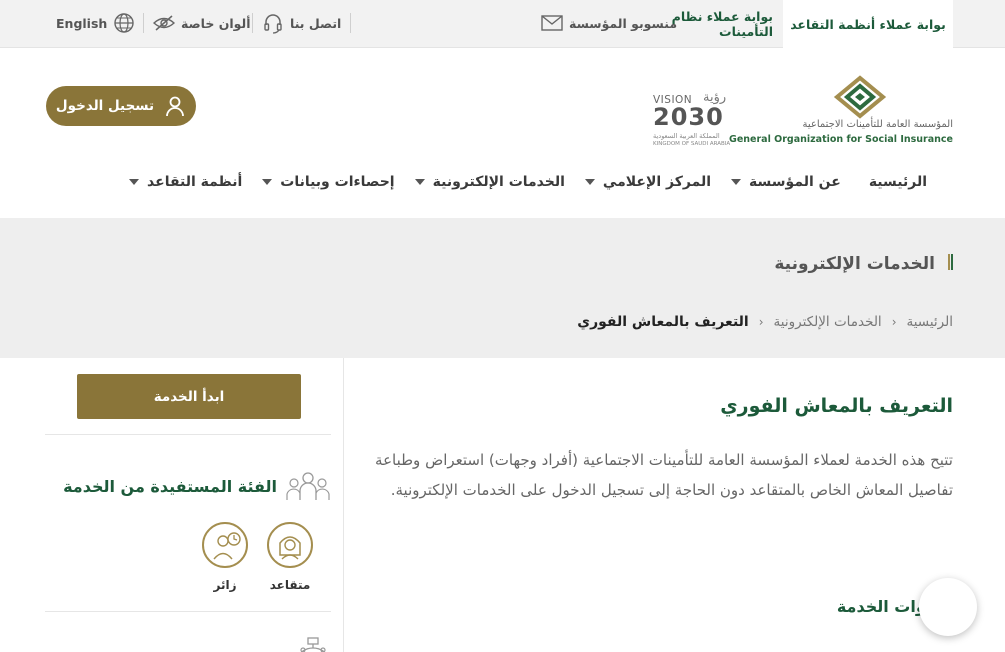 This screenshot has height=652, width=1005. What do you see at coordinates (290, 585) in the screenshot?
I see `retiree-label: متقاعد` at bounding box center [290, 585].